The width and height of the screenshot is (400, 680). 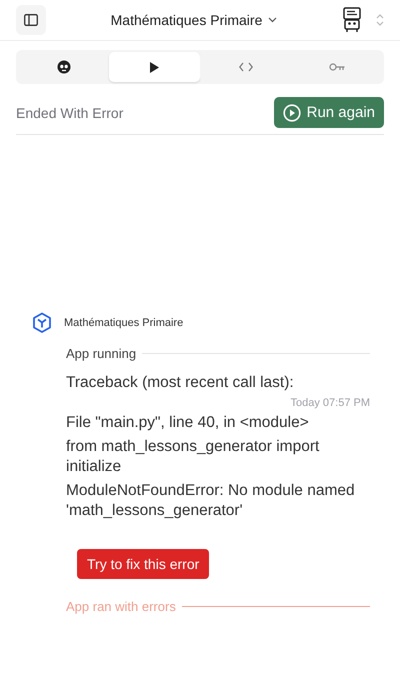 What do you see at coordinates (194, 20) in the screenshot?
I see `project-title-dropdown: Mathématiques Primaire` at bounding box center [194, 20].